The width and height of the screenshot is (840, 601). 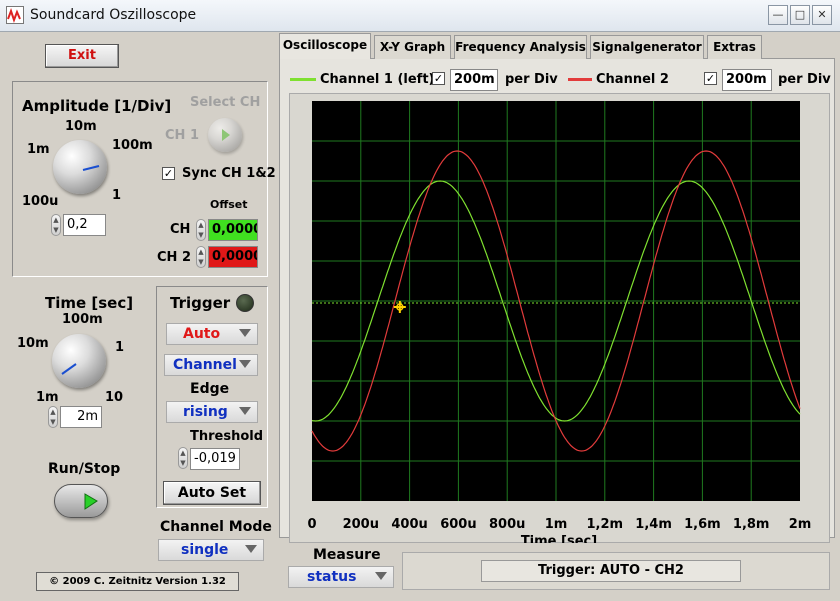 What do you see at coordinates (747, 80) in the screenshot?
I see `ch2-scale-input: 200m` at bounding box center [747, 80].